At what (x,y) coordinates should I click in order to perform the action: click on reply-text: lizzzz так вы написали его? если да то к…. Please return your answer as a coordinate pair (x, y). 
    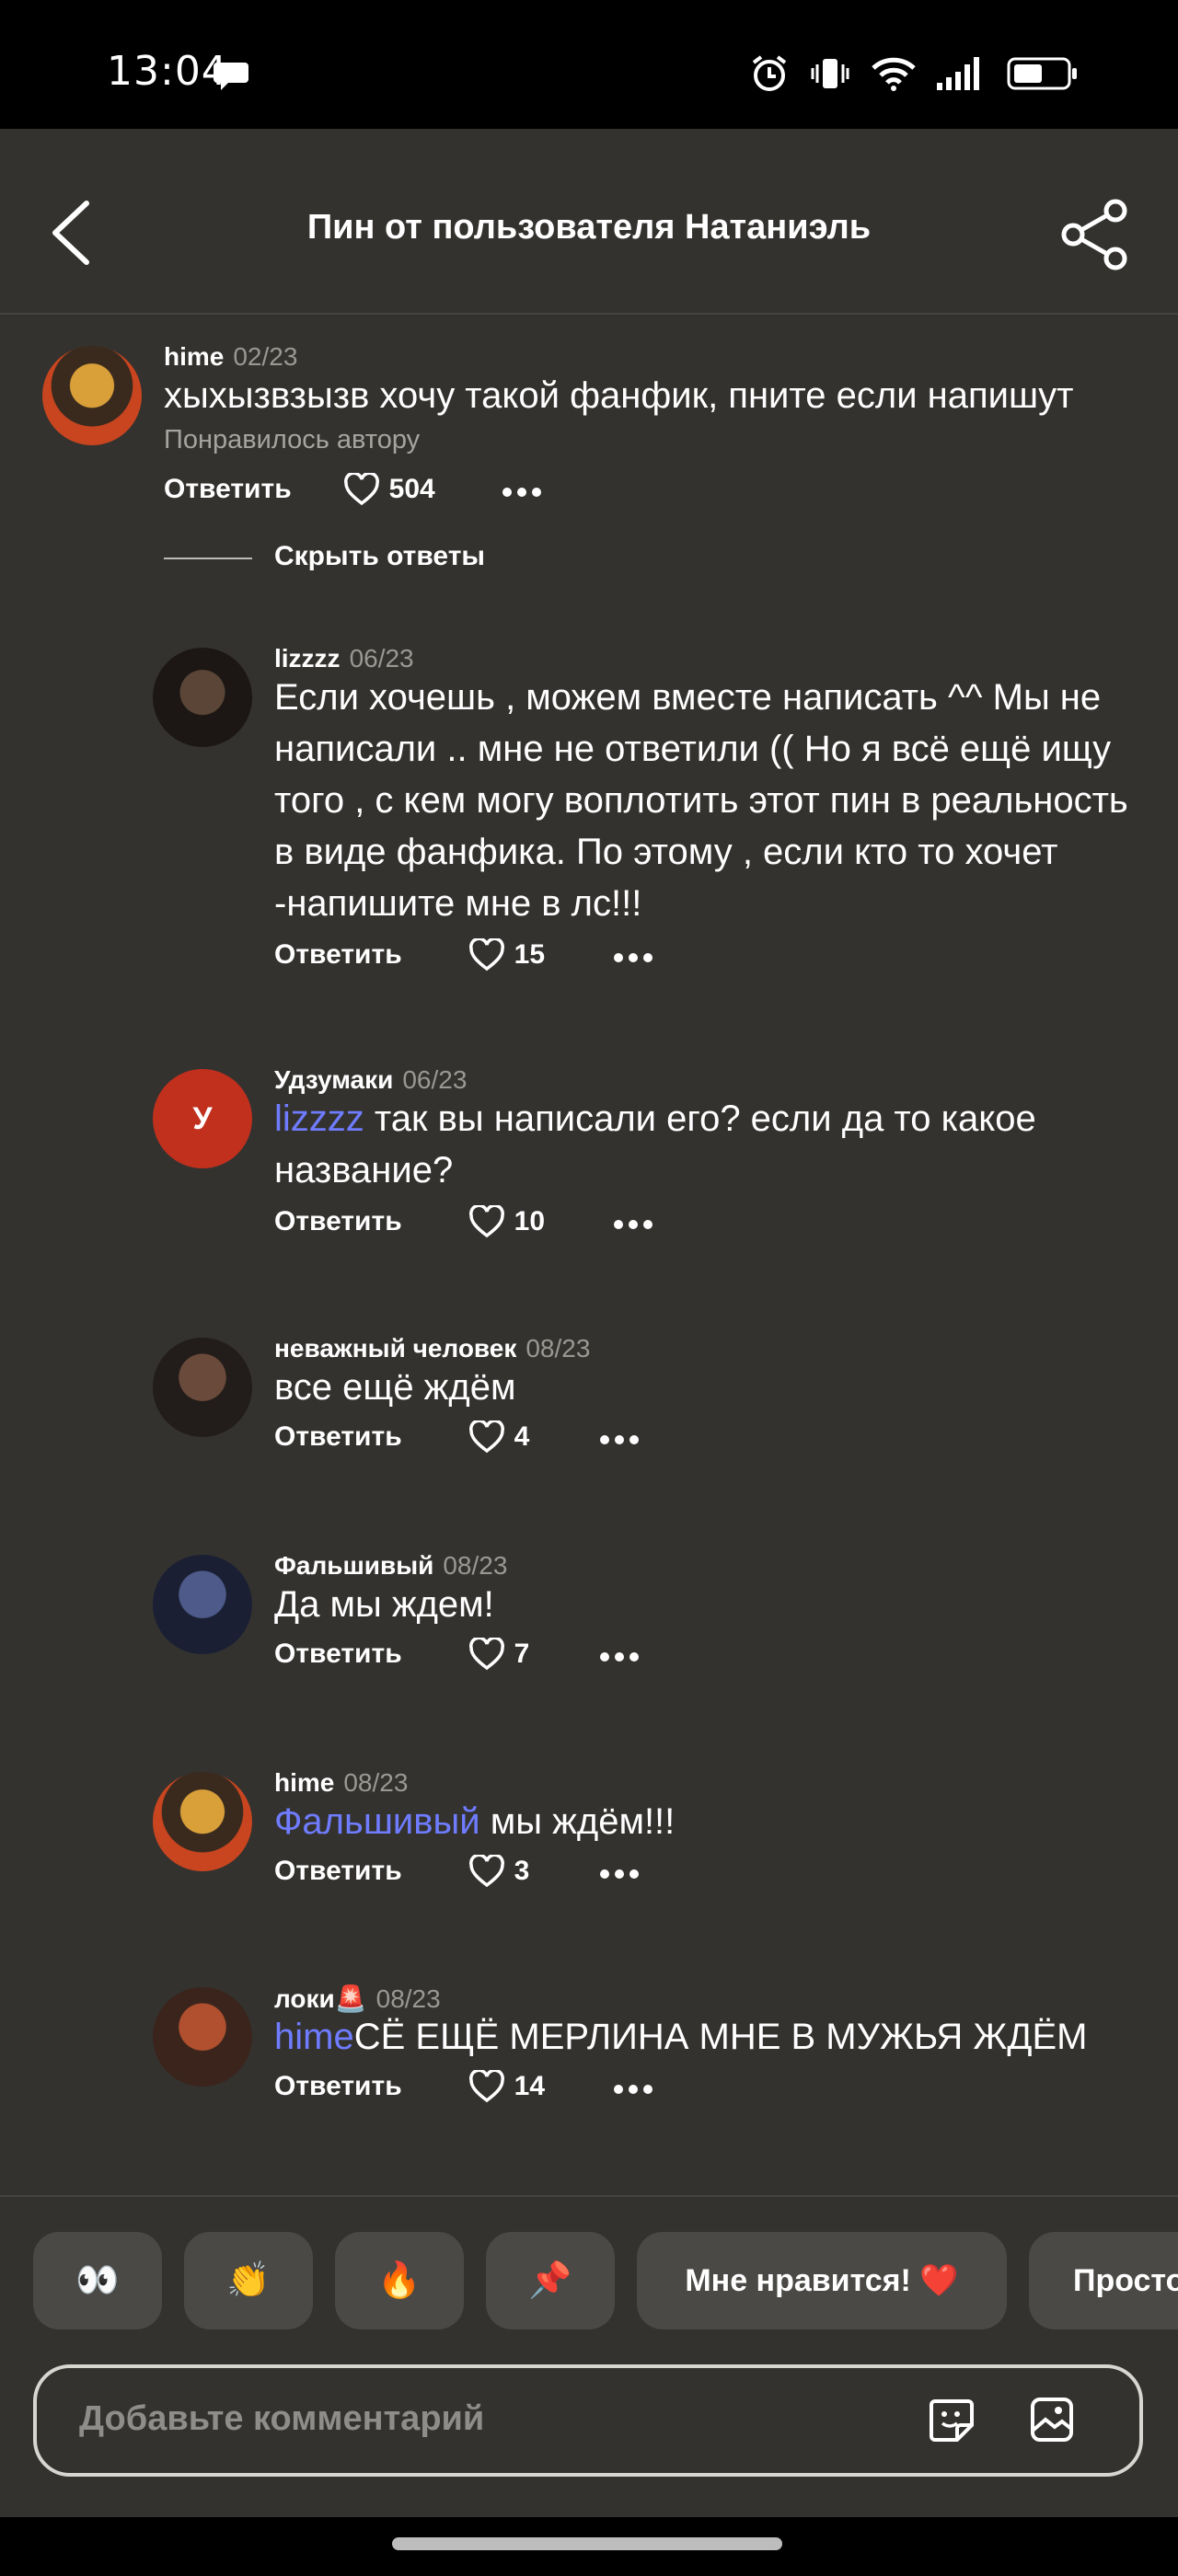
    Looking at the image, I should click on (688, 1144).